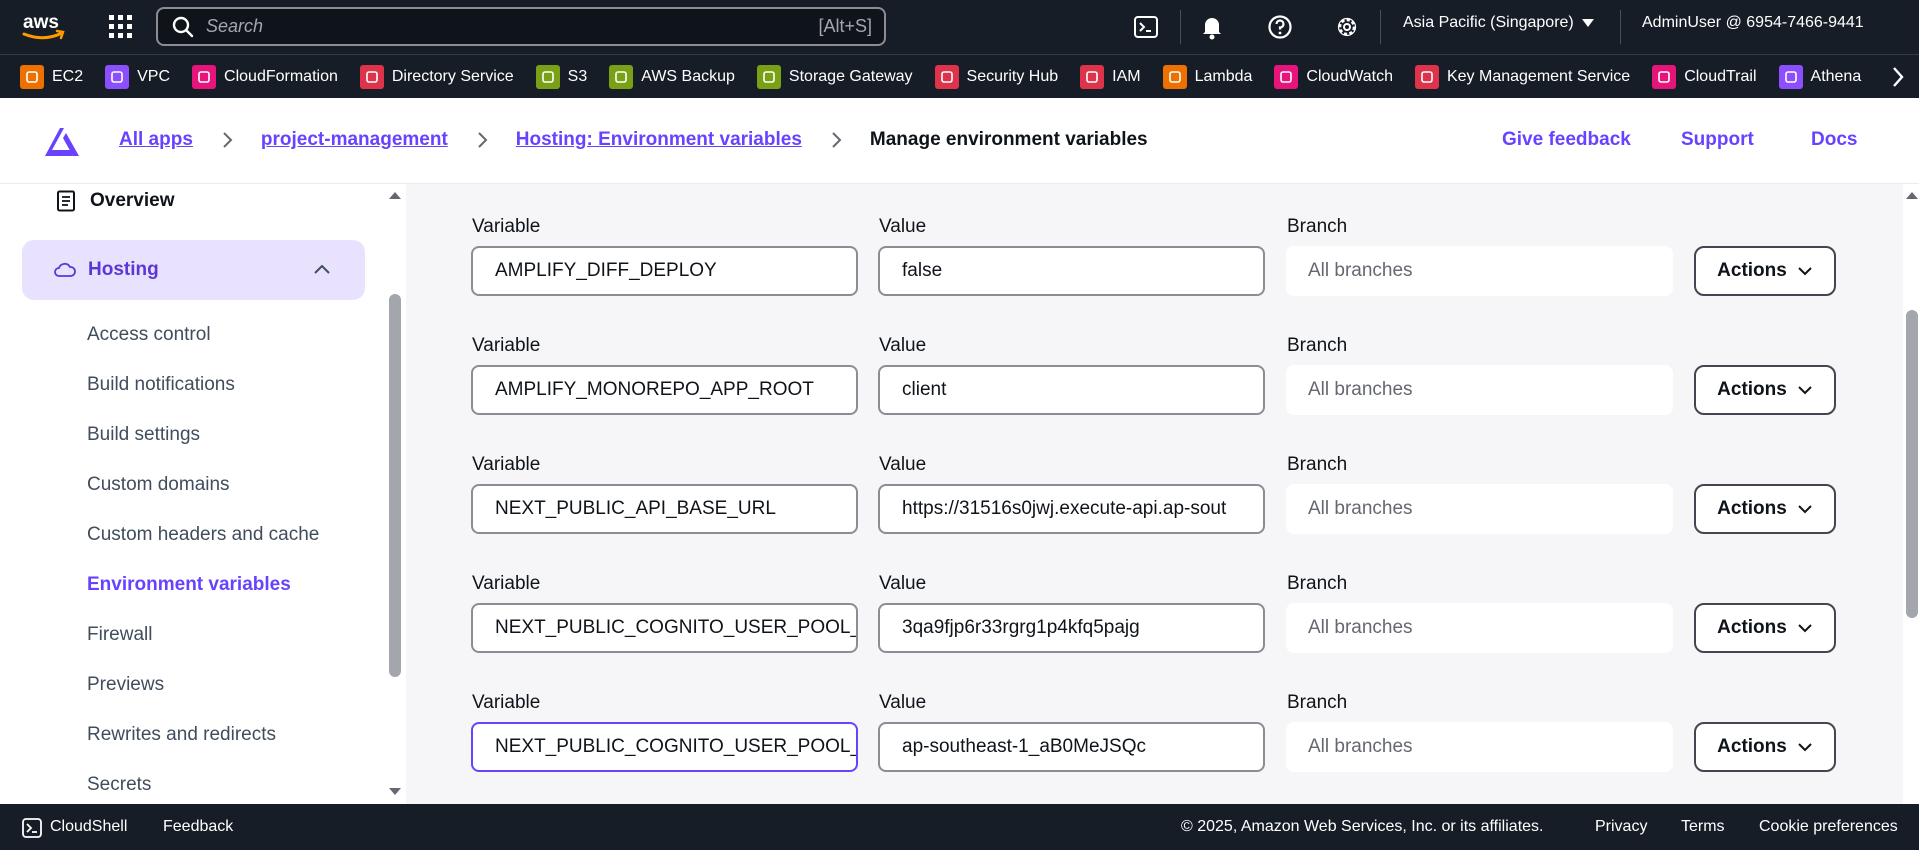 The height and width of the screenshot is (850, 1919). What do you see at coordinates (1538, 76) in the screenshot?
I see `favorite-label: Key Management Service` at bounding box center [1538, 76].